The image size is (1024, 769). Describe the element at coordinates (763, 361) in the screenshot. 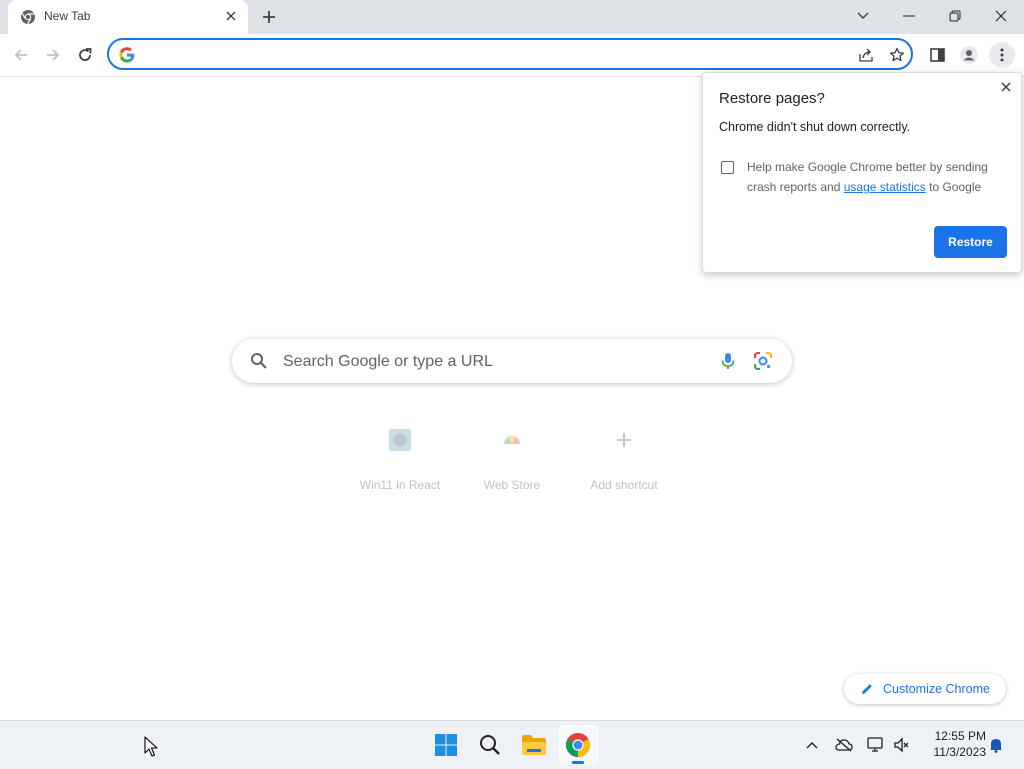

I see `google-lens-icon` at that location.